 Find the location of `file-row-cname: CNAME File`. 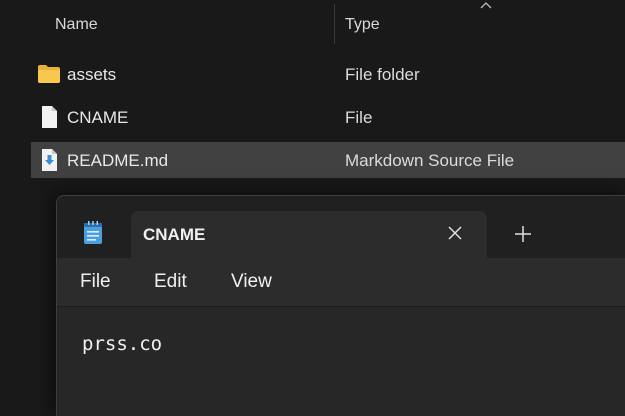

file-row-cname: CNAME File is located at coordinates (328, 117).